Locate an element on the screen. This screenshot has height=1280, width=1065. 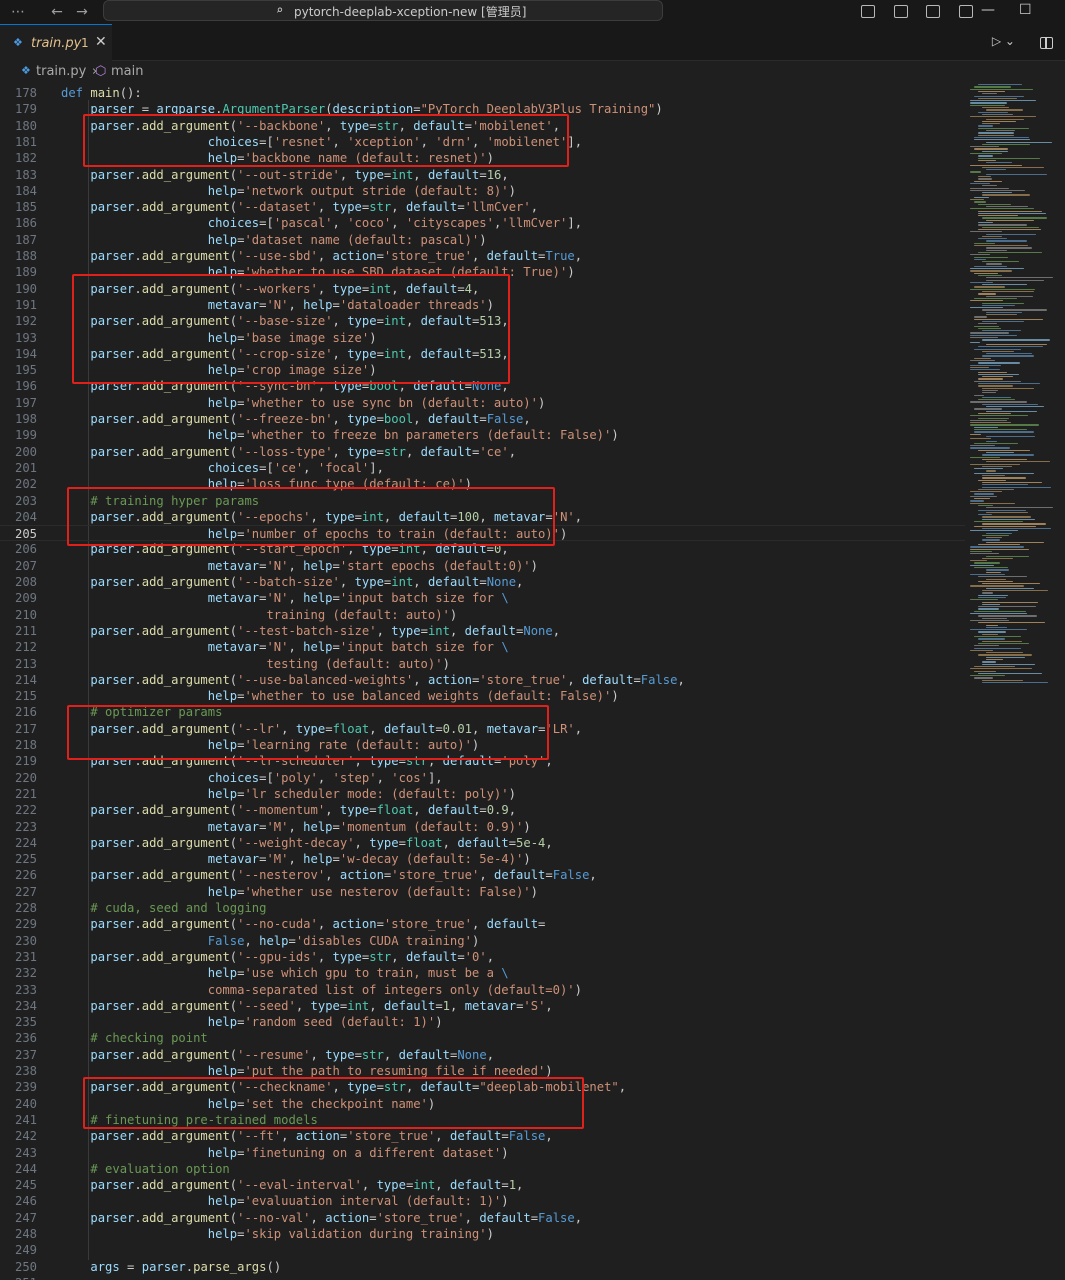
arrow-right-icon: → is located at coordinates (82, 12).